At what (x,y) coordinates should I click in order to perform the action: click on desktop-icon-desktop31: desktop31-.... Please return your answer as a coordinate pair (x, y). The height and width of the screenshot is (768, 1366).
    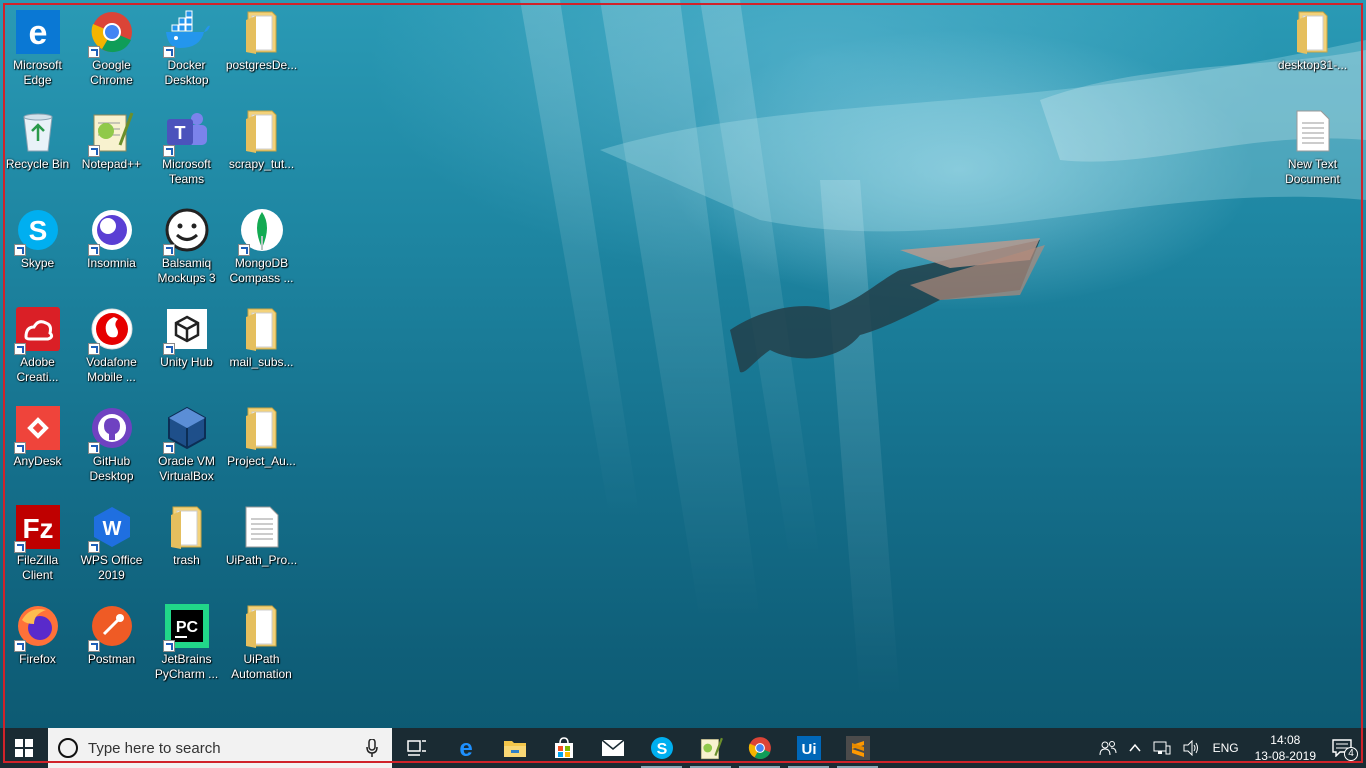
    Looking at the image, I should click on (1312, 49).